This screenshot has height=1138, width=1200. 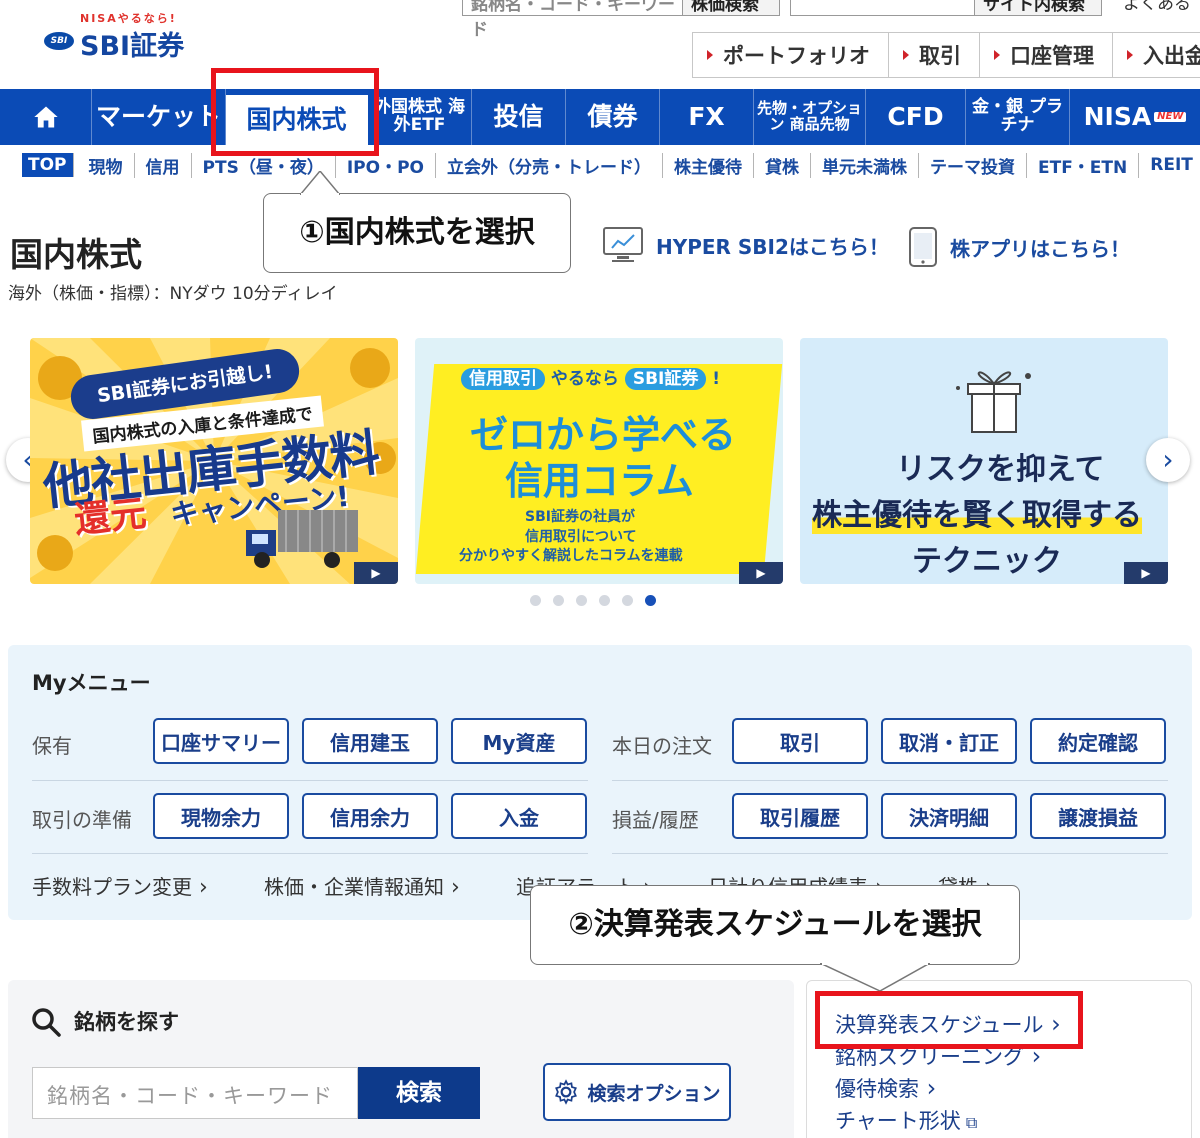 What do you see at coordinates (791, 55) in the screenshot?
I see `quick-link-portfolio: ポートフォリオ` at bounding box center [791, 55].